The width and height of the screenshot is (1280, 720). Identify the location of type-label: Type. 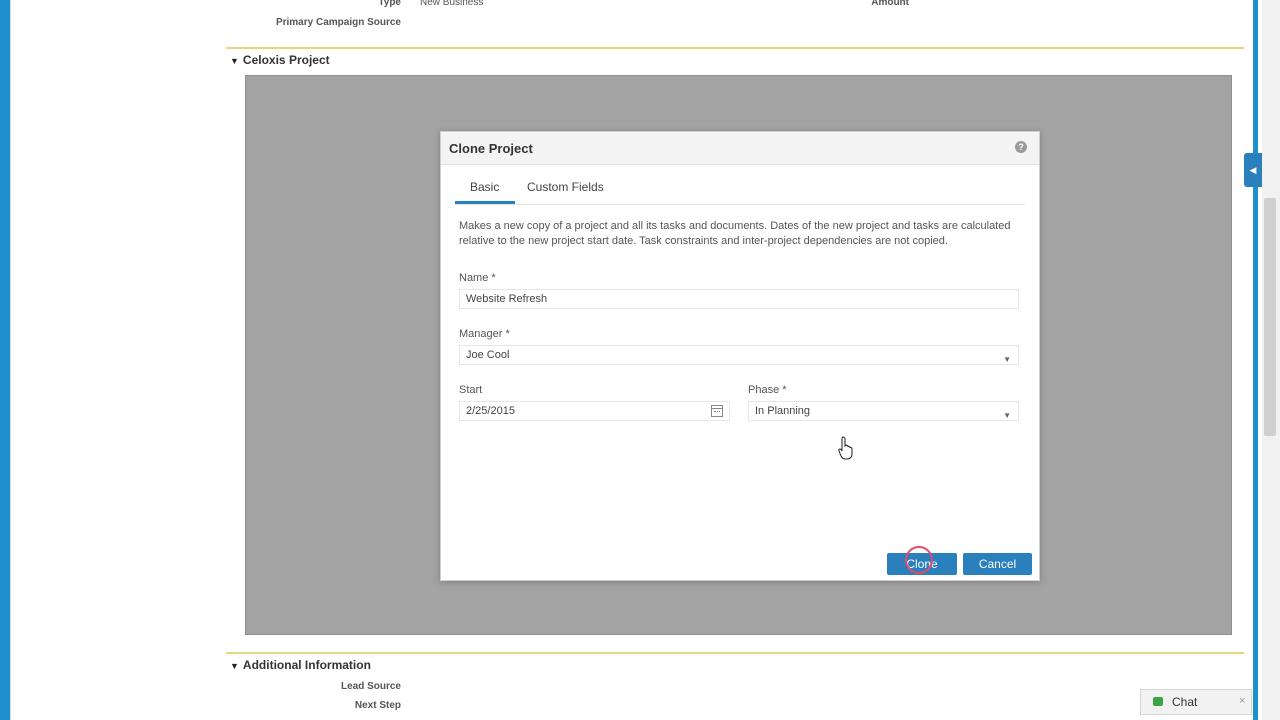
(389, 4).